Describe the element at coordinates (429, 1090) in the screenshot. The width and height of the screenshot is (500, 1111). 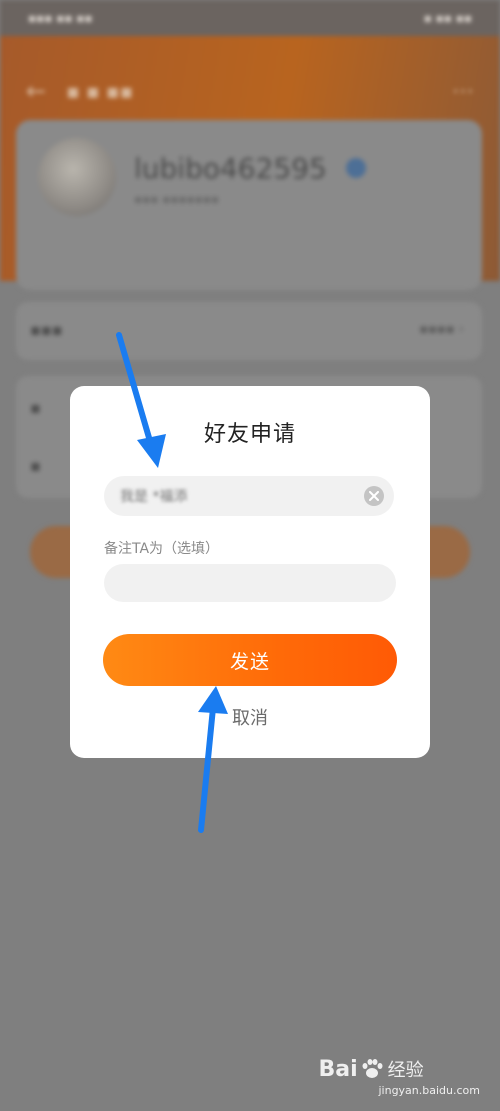
I see `watermark-url: jingyan.baidu.com` at that location.